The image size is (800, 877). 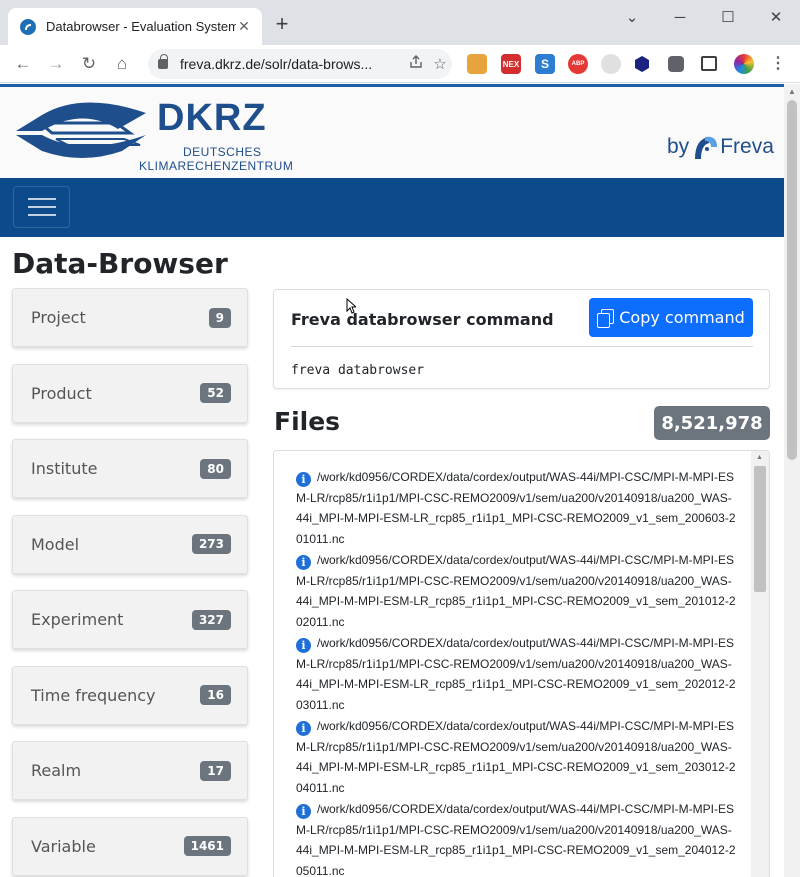 What do you see at coordinates (678, 146) in the screenshot?
I see `by-label: by` at bounding box center [678, 146].